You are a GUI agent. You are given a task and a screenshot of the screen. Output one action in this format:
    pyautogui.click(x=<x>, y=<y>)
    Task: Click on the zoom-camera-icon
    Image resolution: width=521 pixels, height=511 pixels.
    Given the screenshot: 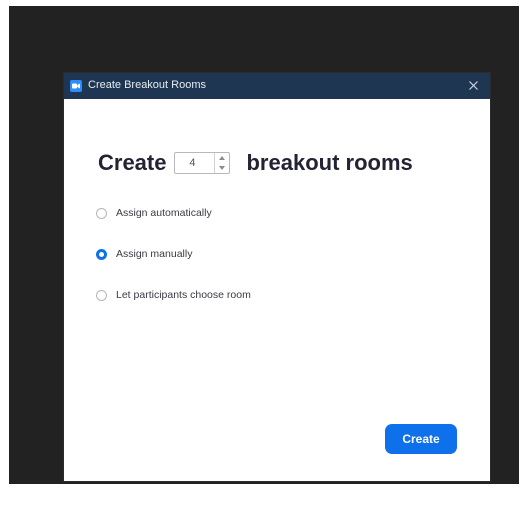 What is the action you would take?
    pyautogui.click(x=76, y=86)
    